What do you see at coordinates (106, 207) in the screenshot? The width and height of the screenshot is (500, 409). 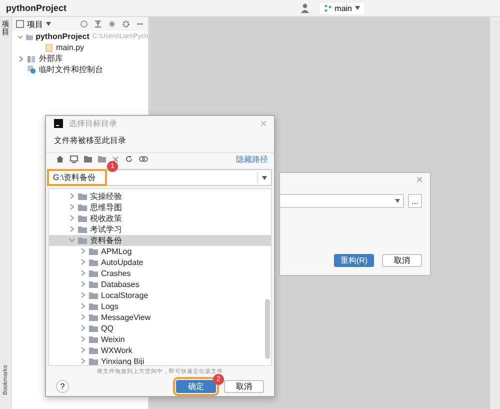 I see `folder-name: 思维导图` at bounding box center [106, 207].